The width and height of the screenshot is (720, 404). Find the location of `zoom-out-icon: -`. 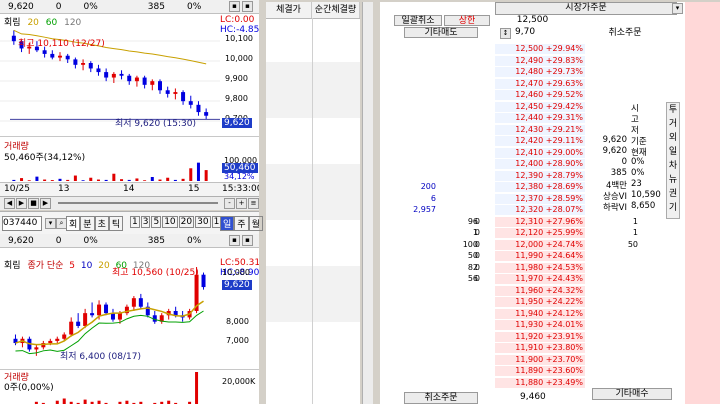

zoom-out-icon: - is located at coordinates (229, 203).